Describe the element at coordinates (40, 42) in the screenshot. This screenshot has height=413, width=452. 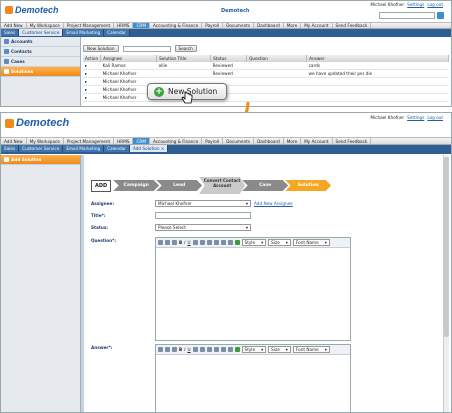
I see `sidebar-item-accounts: Accounts` at that location.